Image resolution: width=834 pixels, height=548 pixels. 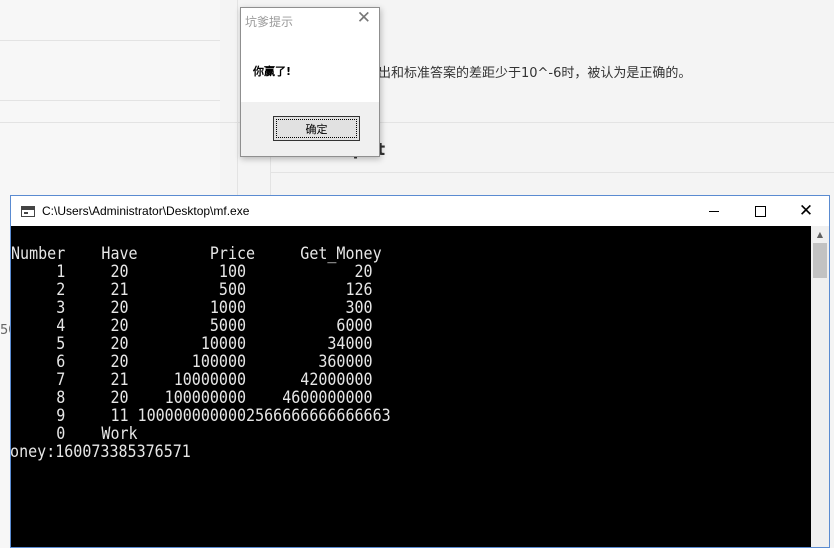 I want to click on dialog-close-icon: ✕, so click(x=364, y=18).